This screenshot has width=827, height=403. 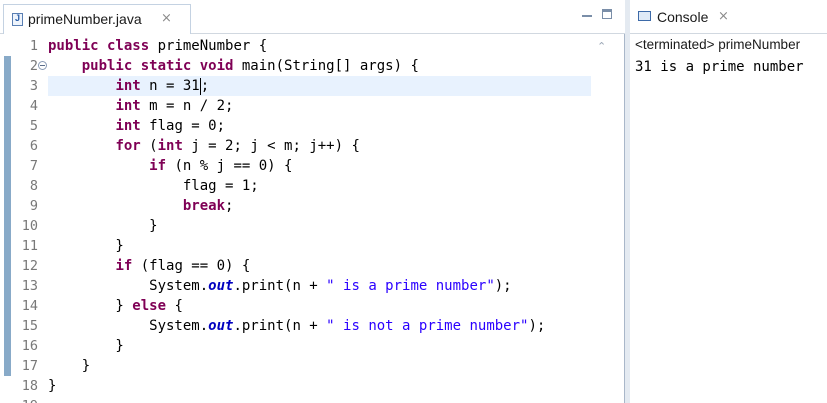 I want to click on line-number: 18, so click(x=29, y=386).